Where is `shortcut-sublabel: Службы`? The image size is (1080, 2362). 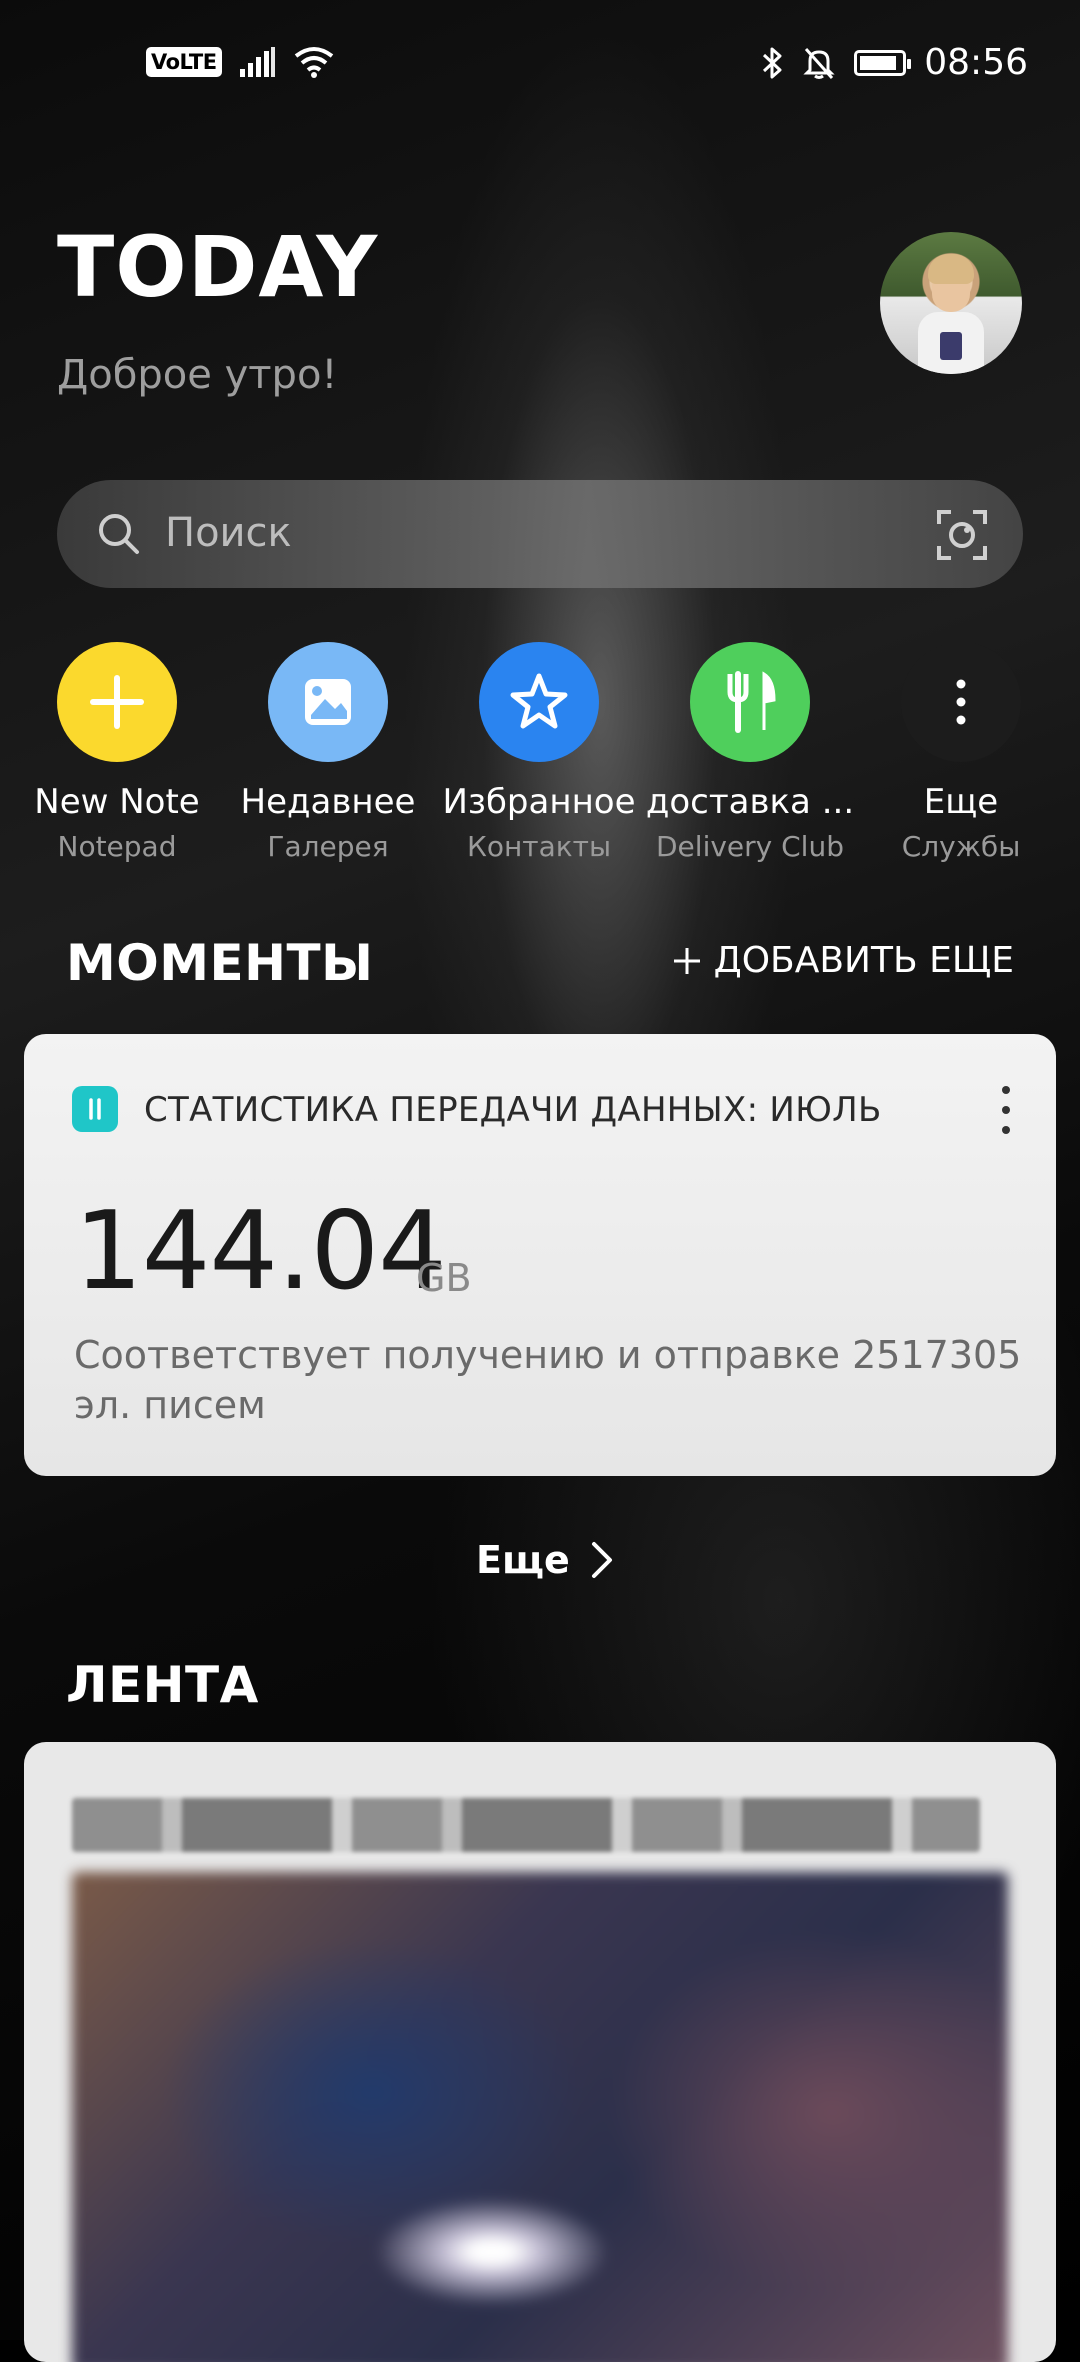
shortcut-sublabel: Службы is located at coordinates (961, 846).